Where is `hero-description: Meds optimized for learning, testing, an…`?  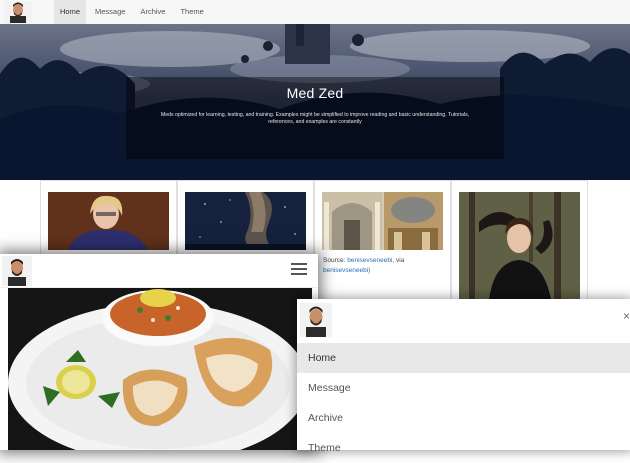 hero-description: Meds optimized for learning, testing, an… is located at coordinates (315, 118).